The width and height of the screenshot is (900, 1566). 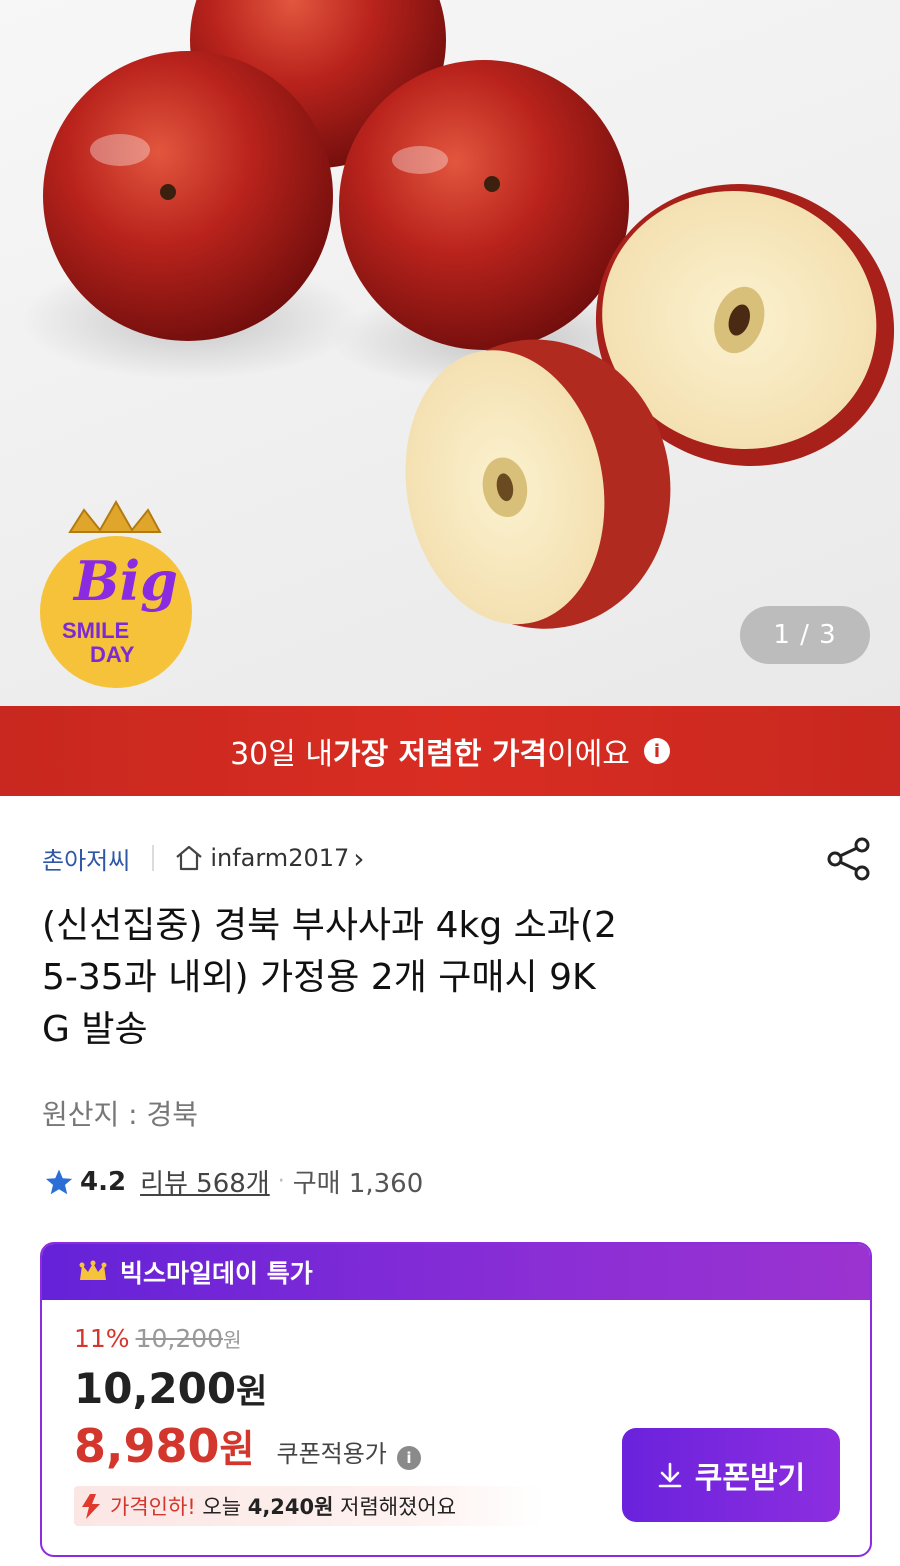 I want to click on shop-name: infarm2017, so click(x=280, y=858).